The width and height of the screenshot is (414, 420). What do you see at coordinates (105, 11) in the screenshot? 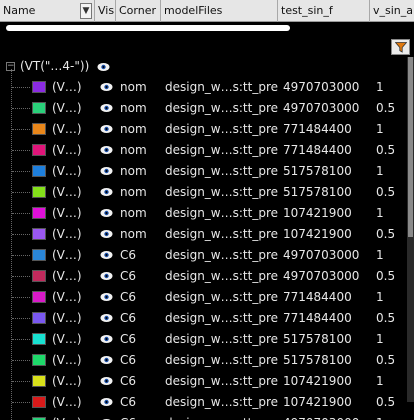
I see `column-header-vis: Vis` at bounding box center [105, 11].